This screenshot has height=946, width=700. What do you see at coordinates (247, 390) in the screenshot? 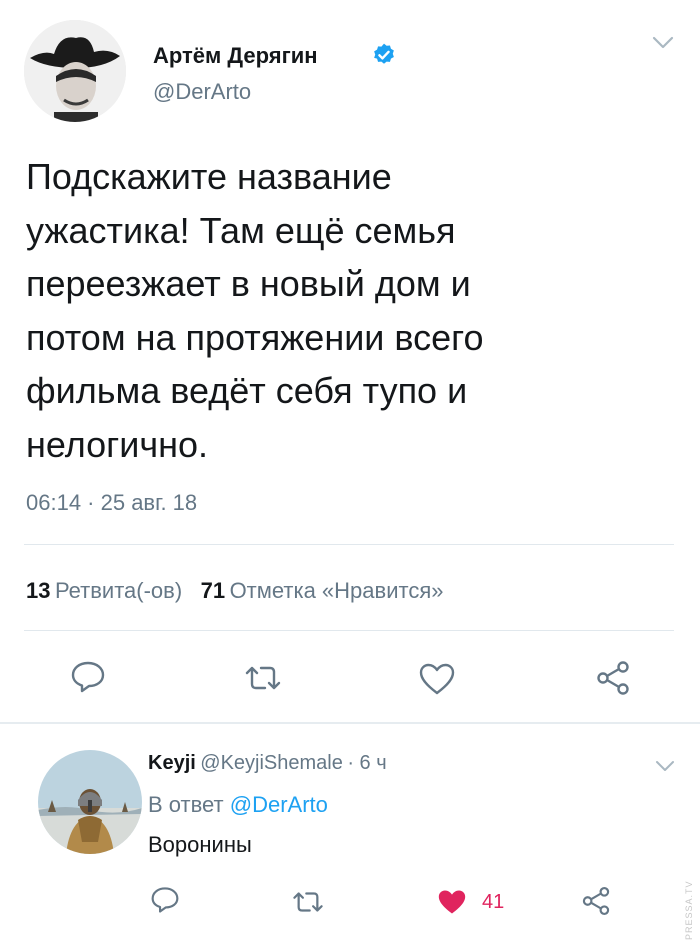
I see `tweet-text-line: фильма ведёт себя тупо и` at bounding box center [247, 390].